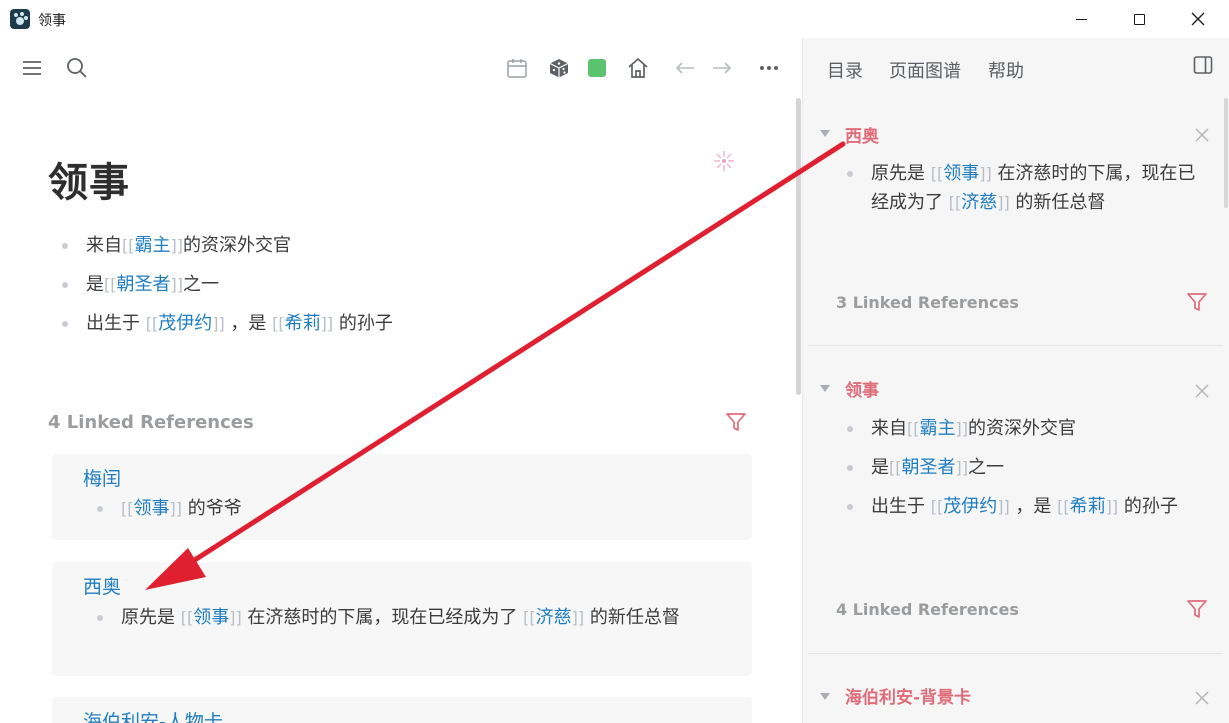 The image size is (1229, 723). What do you see at coordinates (908, 695) in the screenshot?
I see `sidebar-page-title: 海伯利安-背景卡` at bounding box center [908, 695].